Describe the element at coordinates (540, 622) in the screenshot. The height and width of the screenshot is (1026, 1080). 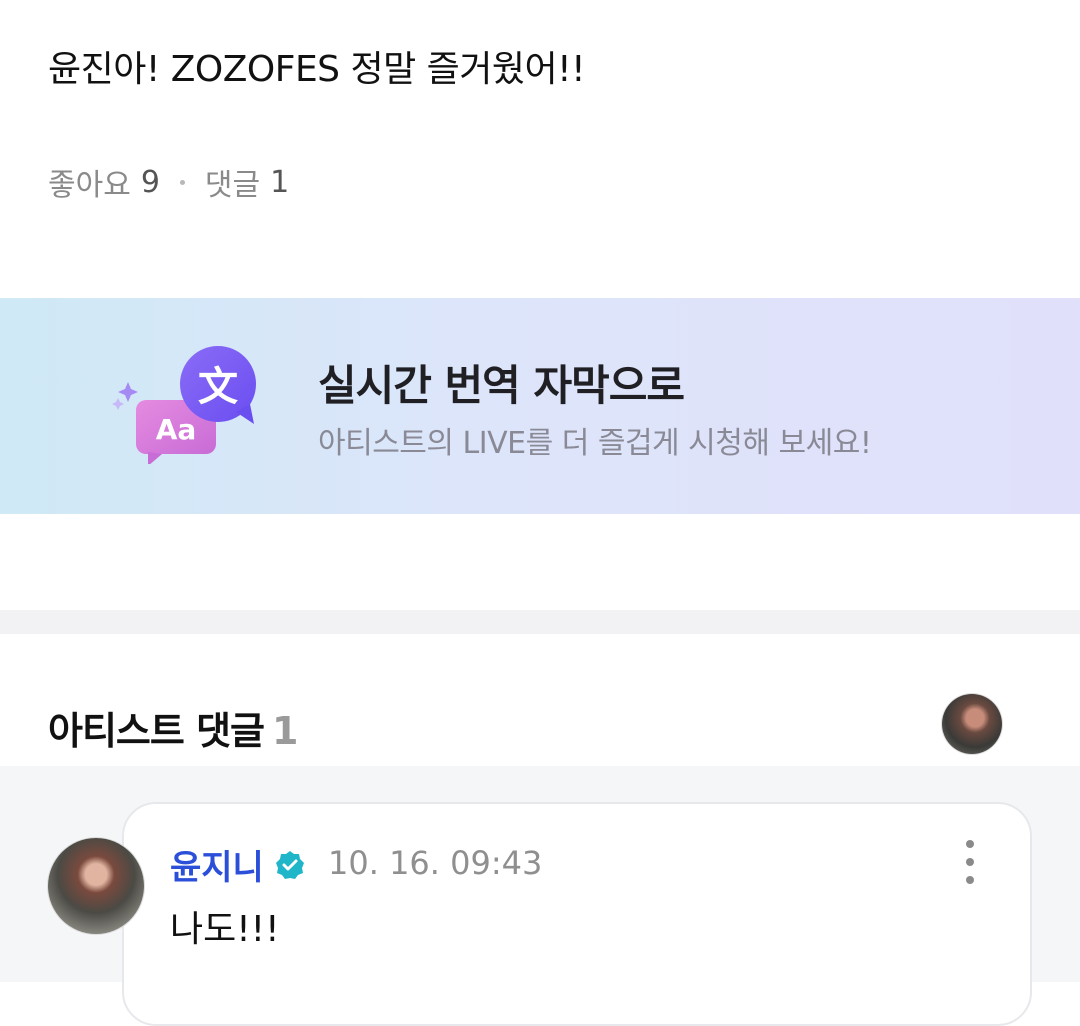
I see `section-divider` at that location.